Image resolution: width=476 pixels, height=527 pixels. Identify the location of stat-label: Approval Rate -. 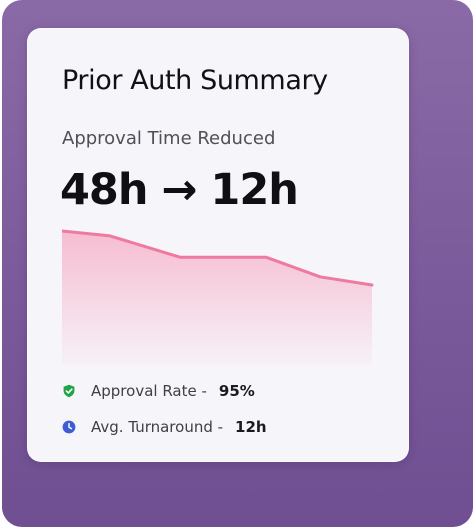
(149, 391).